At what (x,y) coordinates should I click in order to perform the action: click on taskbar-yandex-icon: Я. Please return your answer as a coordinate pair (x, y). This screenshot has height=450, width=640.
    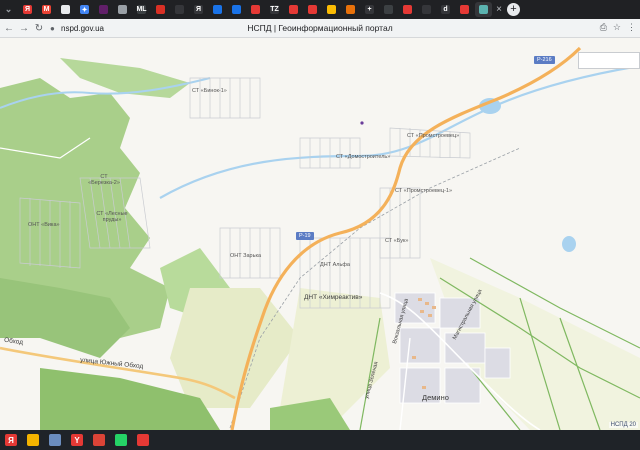
    Looking at the image, I should click on (11, 440).